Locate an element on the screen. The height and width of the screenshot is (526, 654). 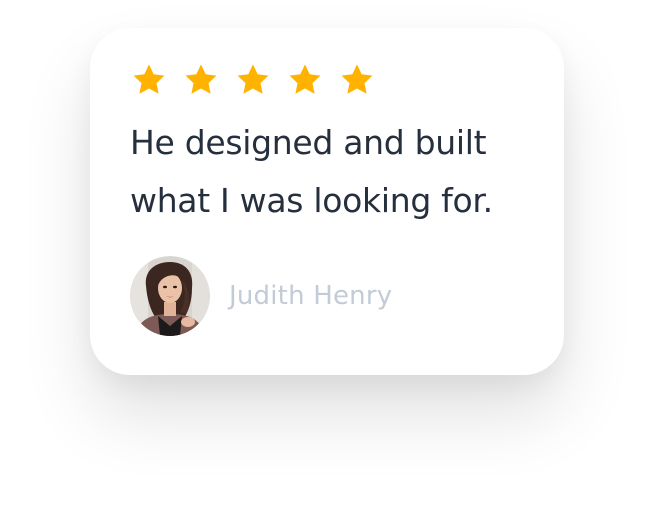
star-rating is located at coordinates (253, 80).